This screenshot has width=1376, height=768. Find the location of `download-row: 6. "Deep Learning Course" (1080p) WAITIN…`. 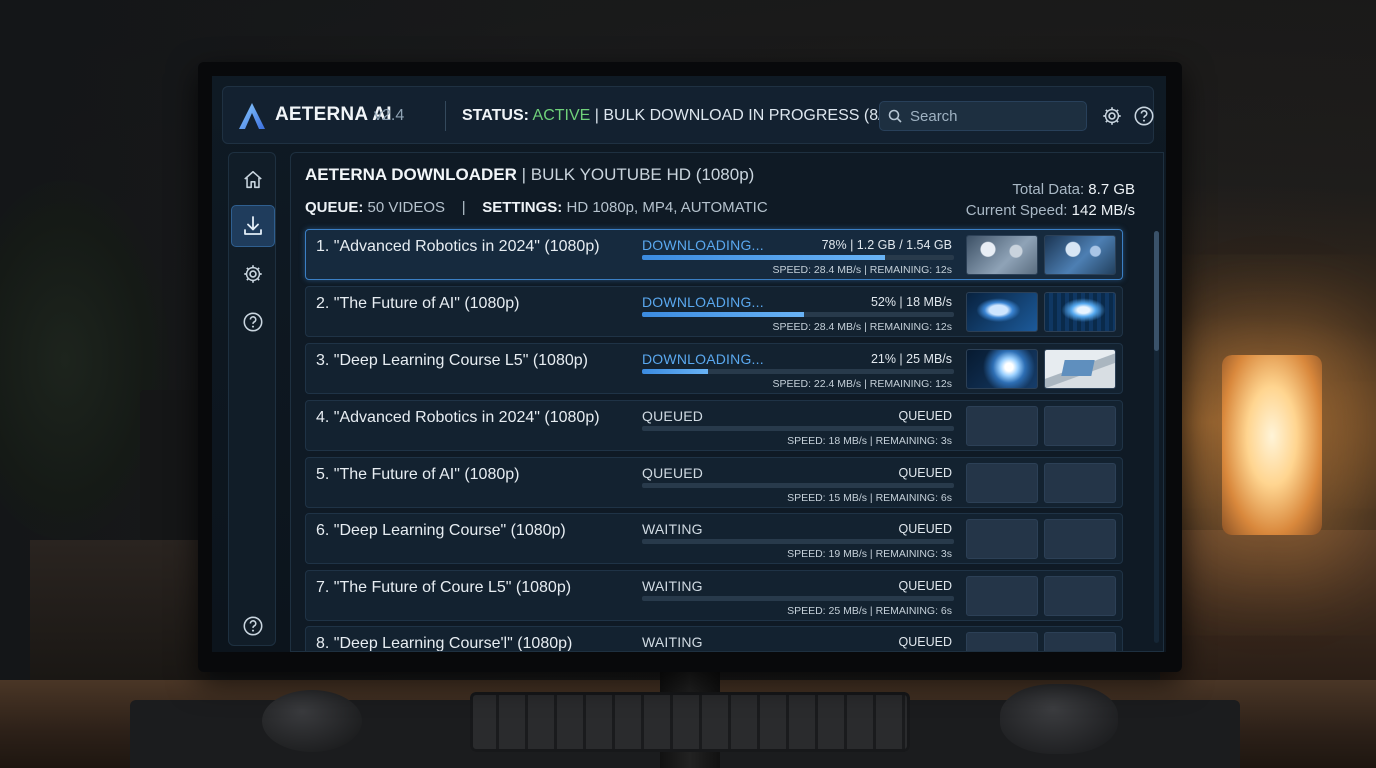

download-row: 6. "Deep Learning Course" (1080p) WAITIN… is located at coordinates (714, 538).